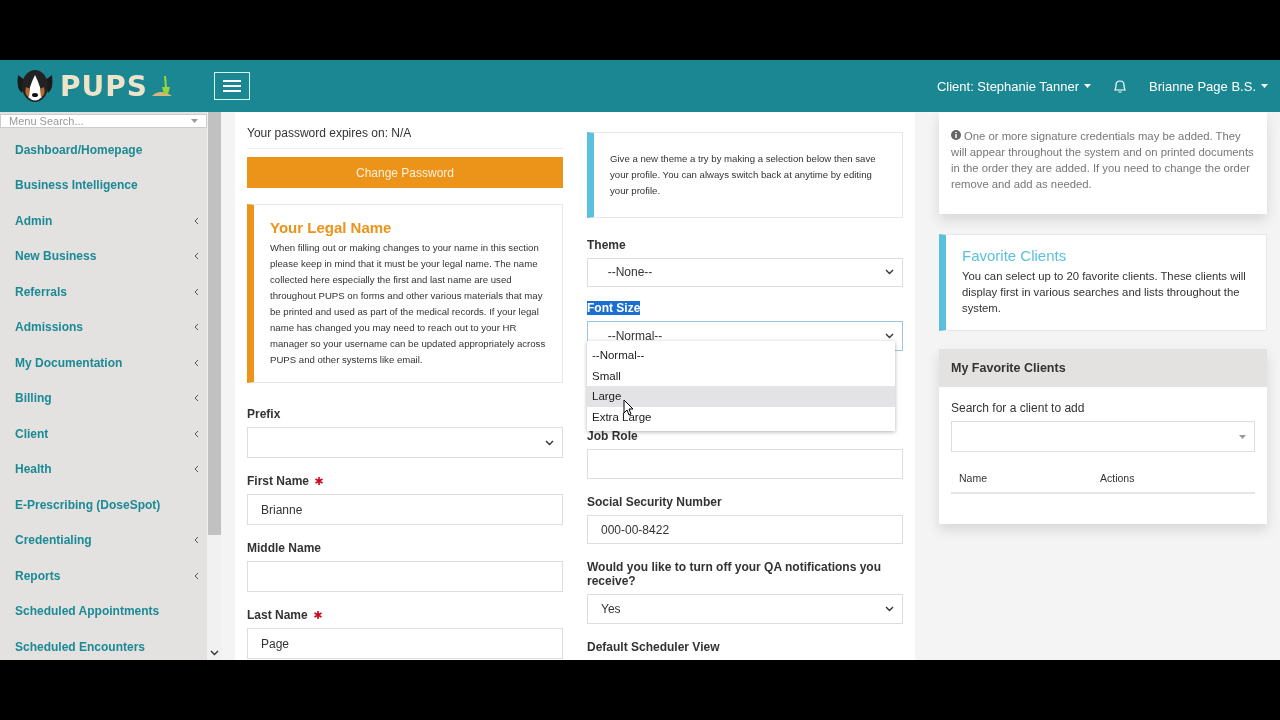  What do you see at coordinates (743, 174) in the screenshot?
I see `callout-text: Give a new theme a try by making a selection below then save your profile. You can always switch back at anytime by editing your profile.` at bounding box center [743, 174].